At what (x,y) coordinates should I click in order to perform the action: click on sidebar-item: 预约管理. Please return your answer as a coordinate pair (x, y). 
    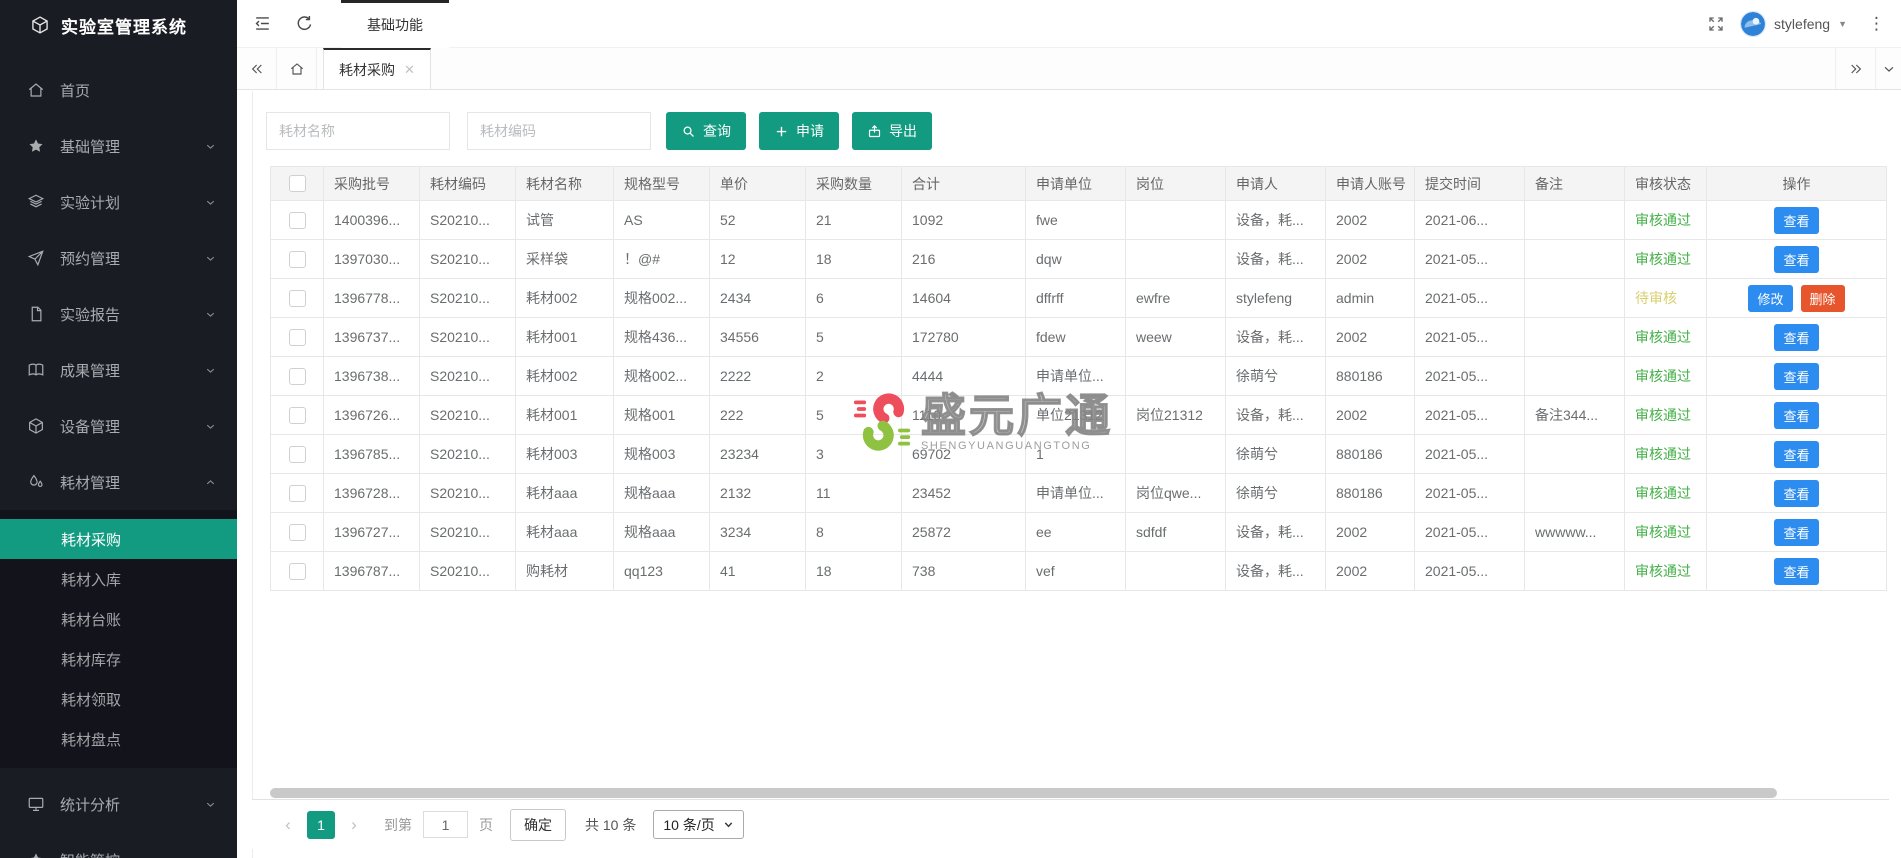
    Looking at the image, I should click on (118, 258).